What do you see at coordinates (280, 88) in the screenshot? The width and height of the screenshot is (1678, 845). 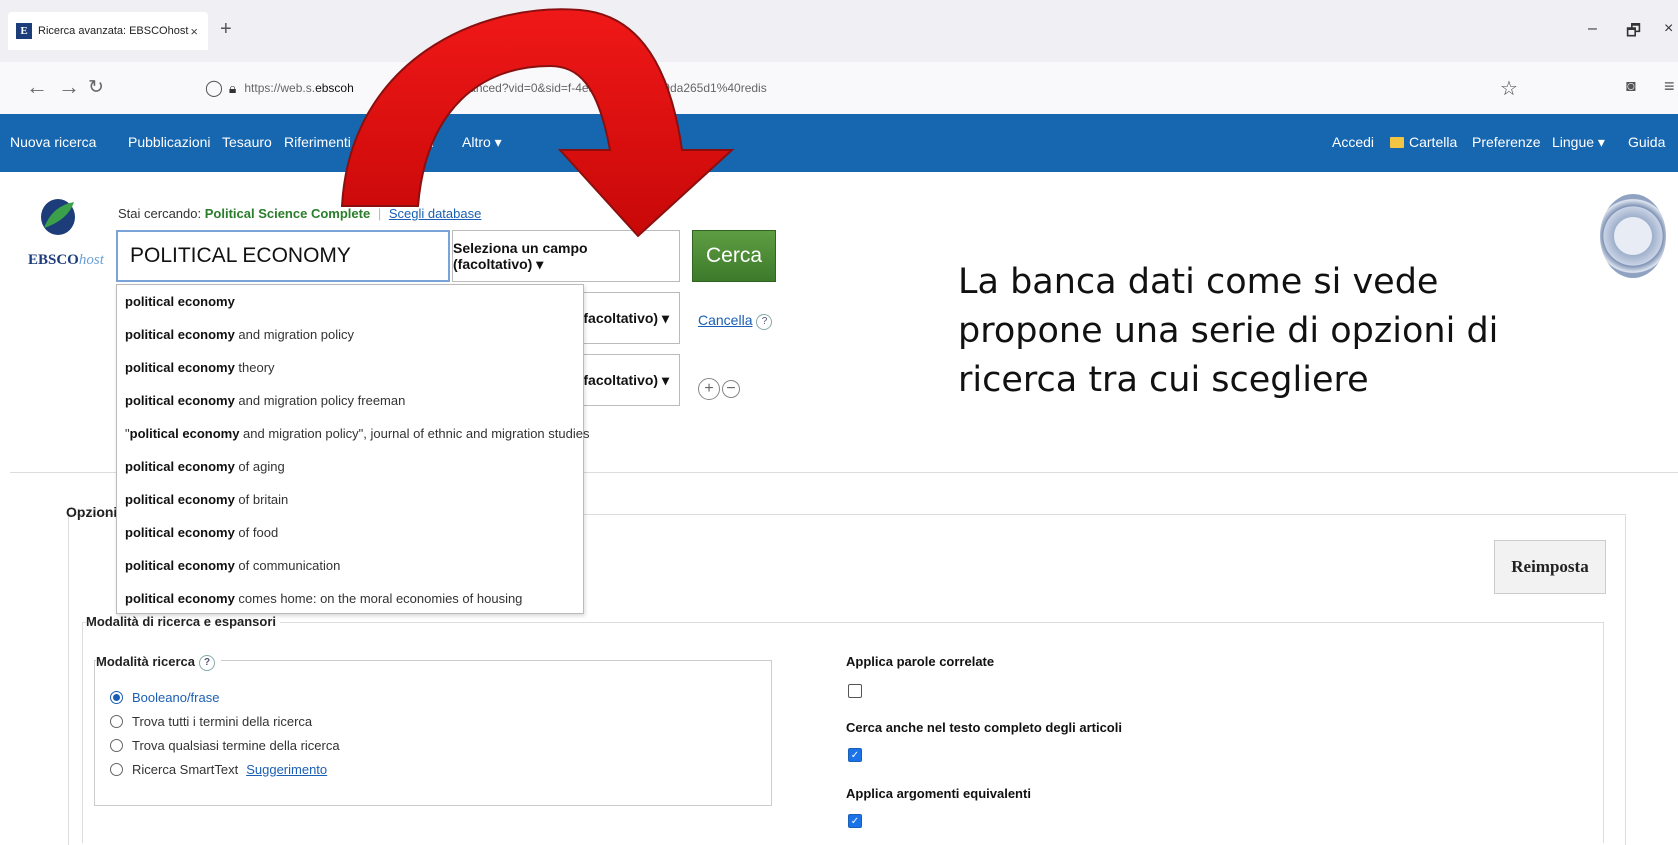 I see `url-prefix: https://web.s.` at bounding box center [280, 88].